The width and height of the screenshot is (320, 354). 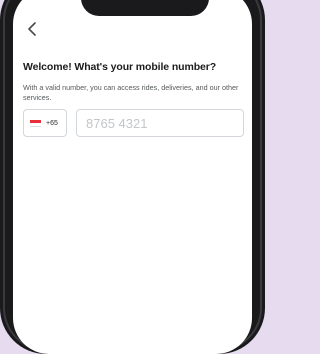 I want to click on back-button, so click(x=32, y=29).